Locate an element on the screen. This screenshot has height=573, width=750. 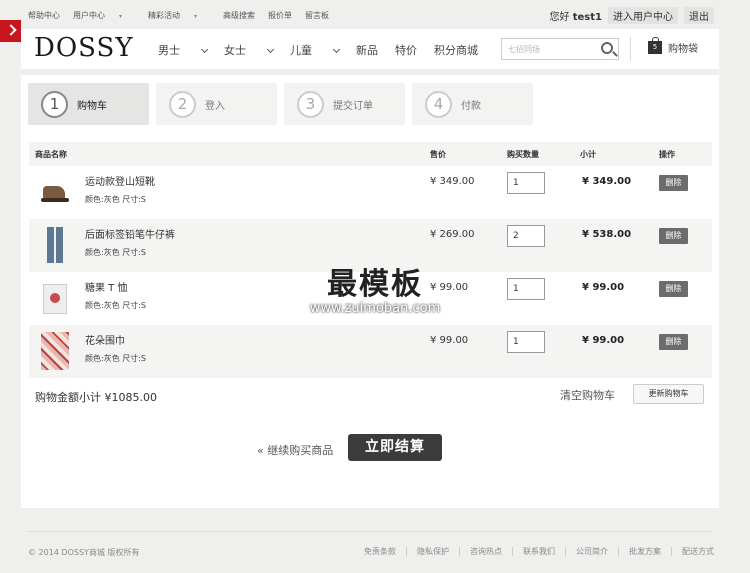
nav-points-mall: 积分商城 is located at coordinates (456, 50).